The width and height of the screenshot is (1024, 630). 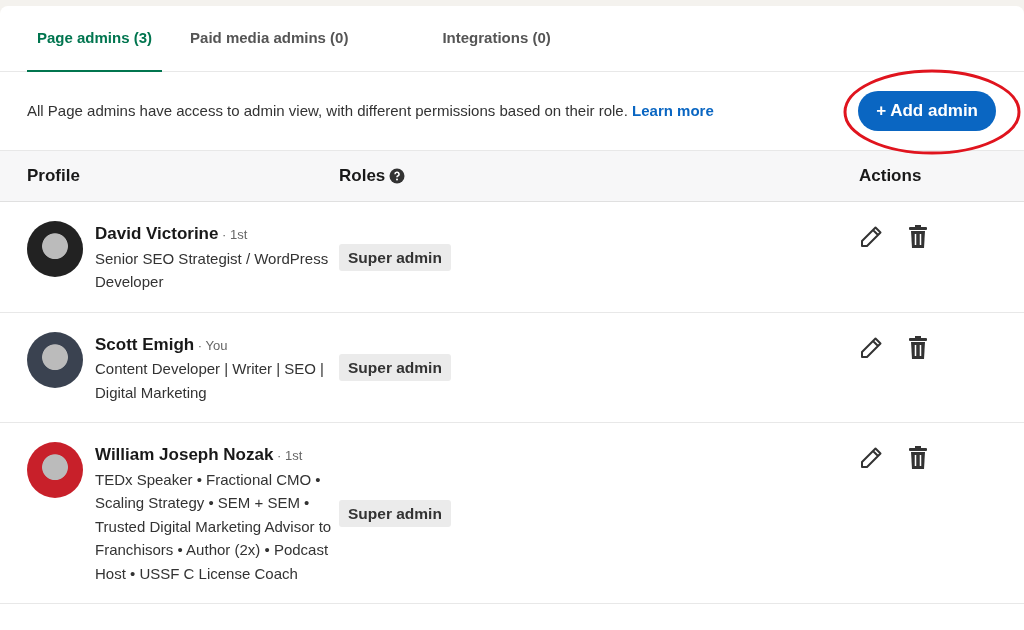 What do you see at coordinates (161, 344) in the screenshot?
I see `person-name: Scott Emigh · You` at bounding box center [161, 344].